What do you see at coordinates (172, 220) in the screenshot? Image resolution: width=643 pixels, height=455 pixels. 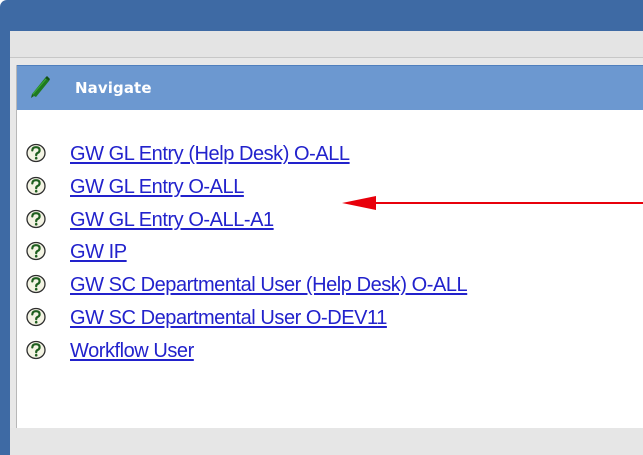 I see `menu-link-gl-entry-a1: GW GL Entry O-ALL-A1` at bounding box center [172, 220].